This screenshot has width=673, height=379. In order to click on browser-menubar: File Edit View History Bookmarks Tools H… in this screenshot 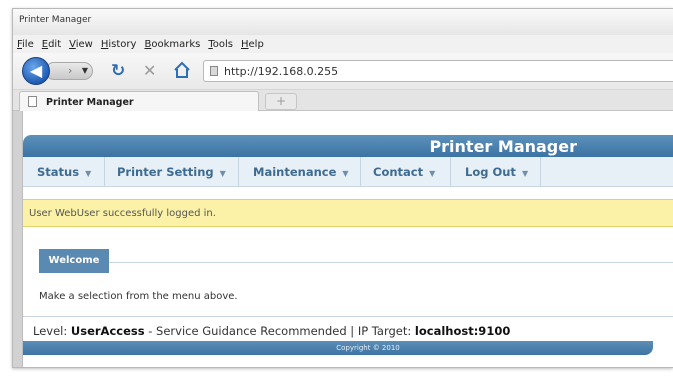, I will do `click(343, 44)`.